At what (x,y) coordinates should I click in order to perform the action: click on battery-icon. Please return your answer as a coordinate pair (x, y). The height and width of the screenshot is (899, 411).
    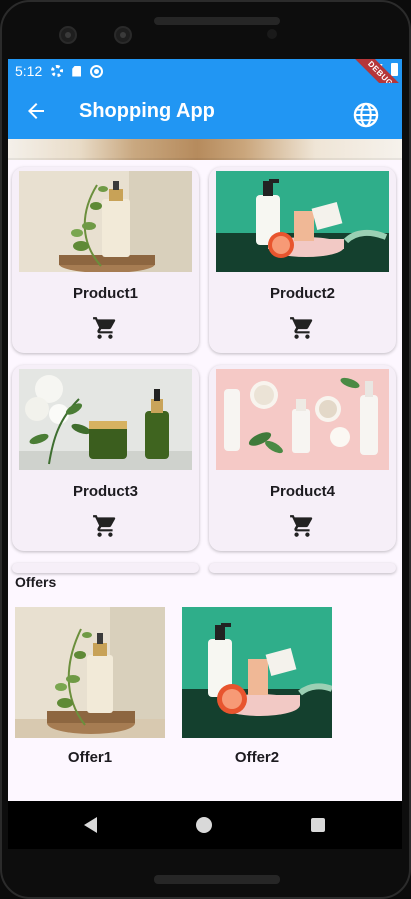
    Looking at the image, I should click on (394, 69).